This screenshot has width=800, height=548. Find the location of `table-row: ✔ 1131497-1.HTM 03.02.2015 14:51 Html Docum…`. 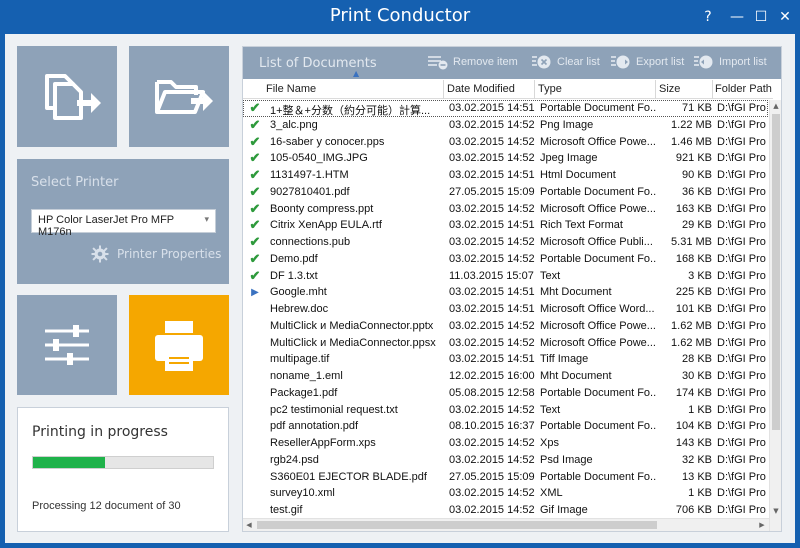

table-row: ✔ 1131497-1.HTM 03.02.2015 14:51 Html Docum… is located at coordinates (505, 175).